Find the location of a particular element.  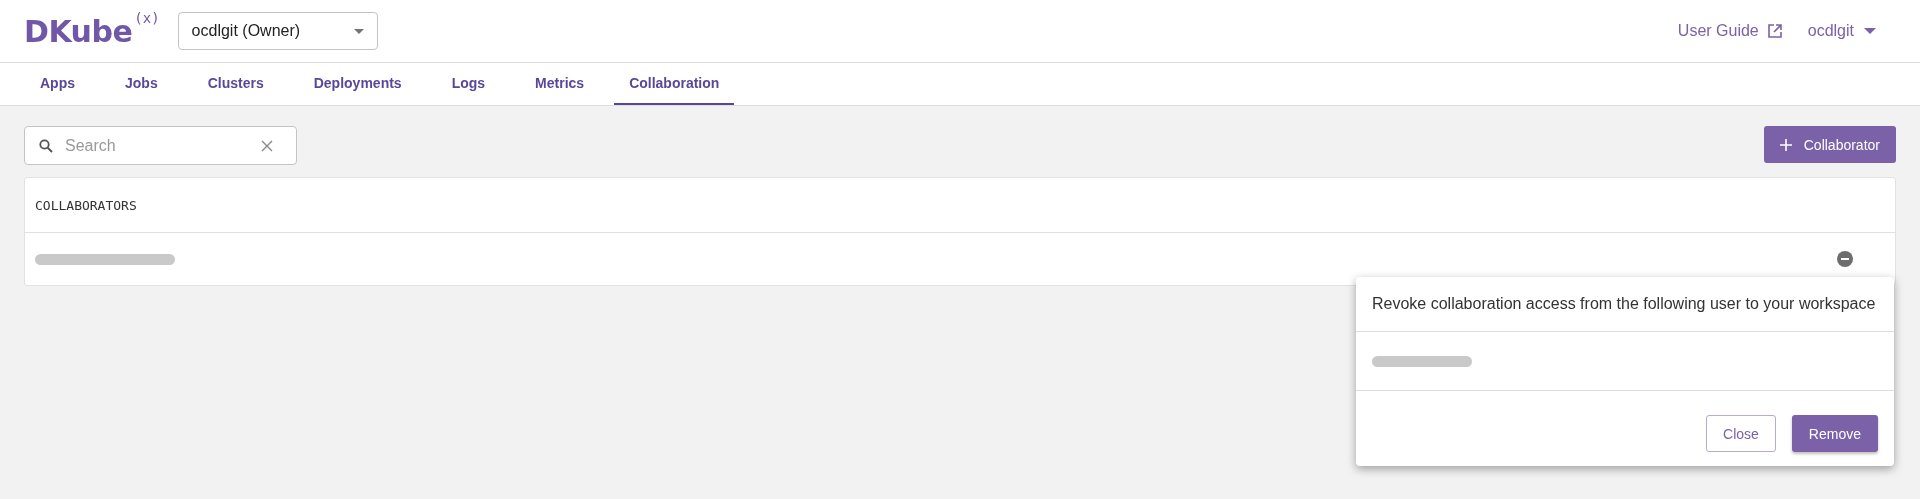

popover-message: Revoke collaboration access from the following user to your workspace is located at coordinates (1624, 304).